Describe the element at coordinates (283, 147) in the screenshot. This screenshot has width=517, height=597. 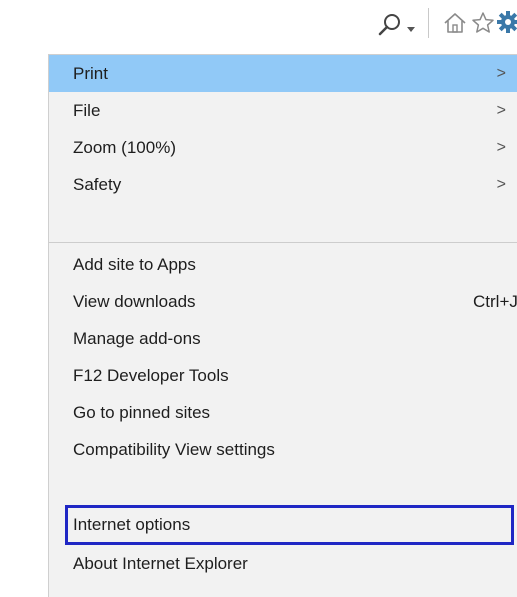
I see `menu-item-zoom: Zoom (100%) >` at that location.